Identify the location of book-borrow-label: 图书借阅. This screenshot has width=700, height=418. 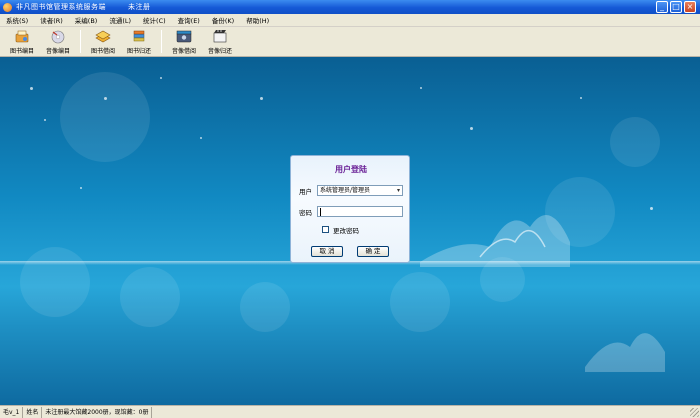
(102, 51).